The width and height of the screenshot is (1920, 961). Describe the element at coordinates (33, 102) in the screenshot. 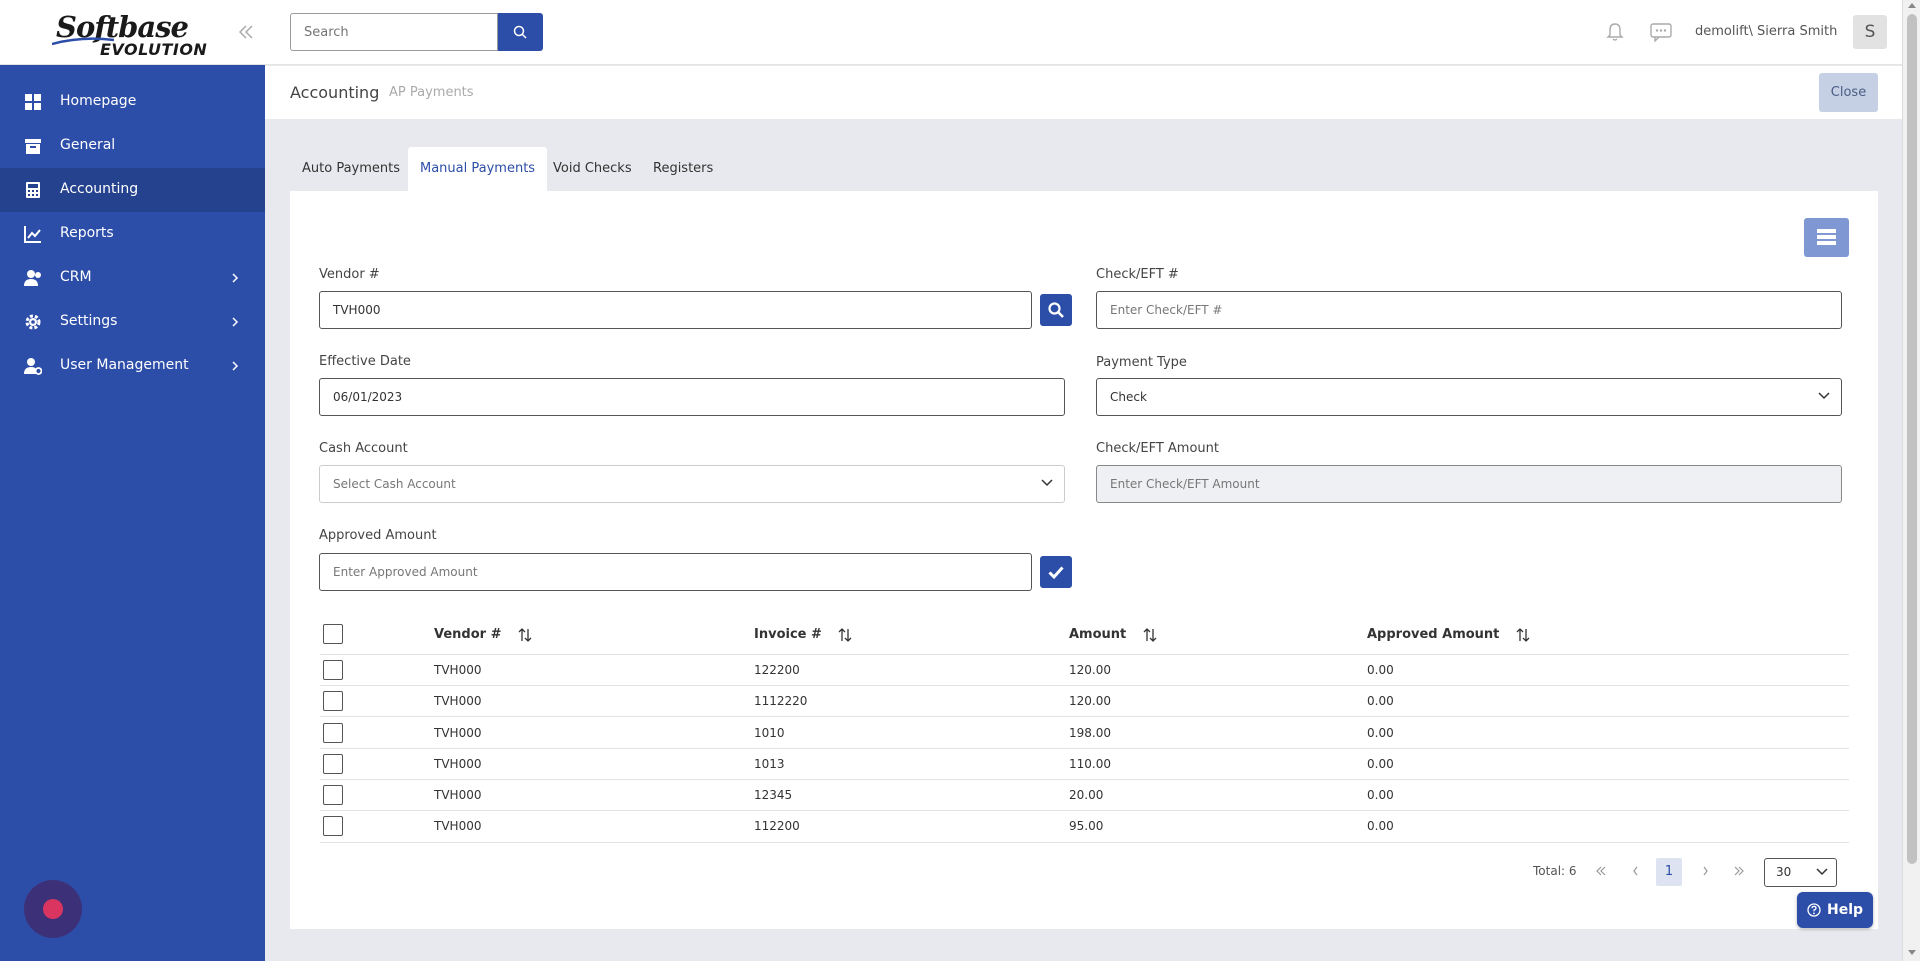

I see `dashboard-icon` at that location.